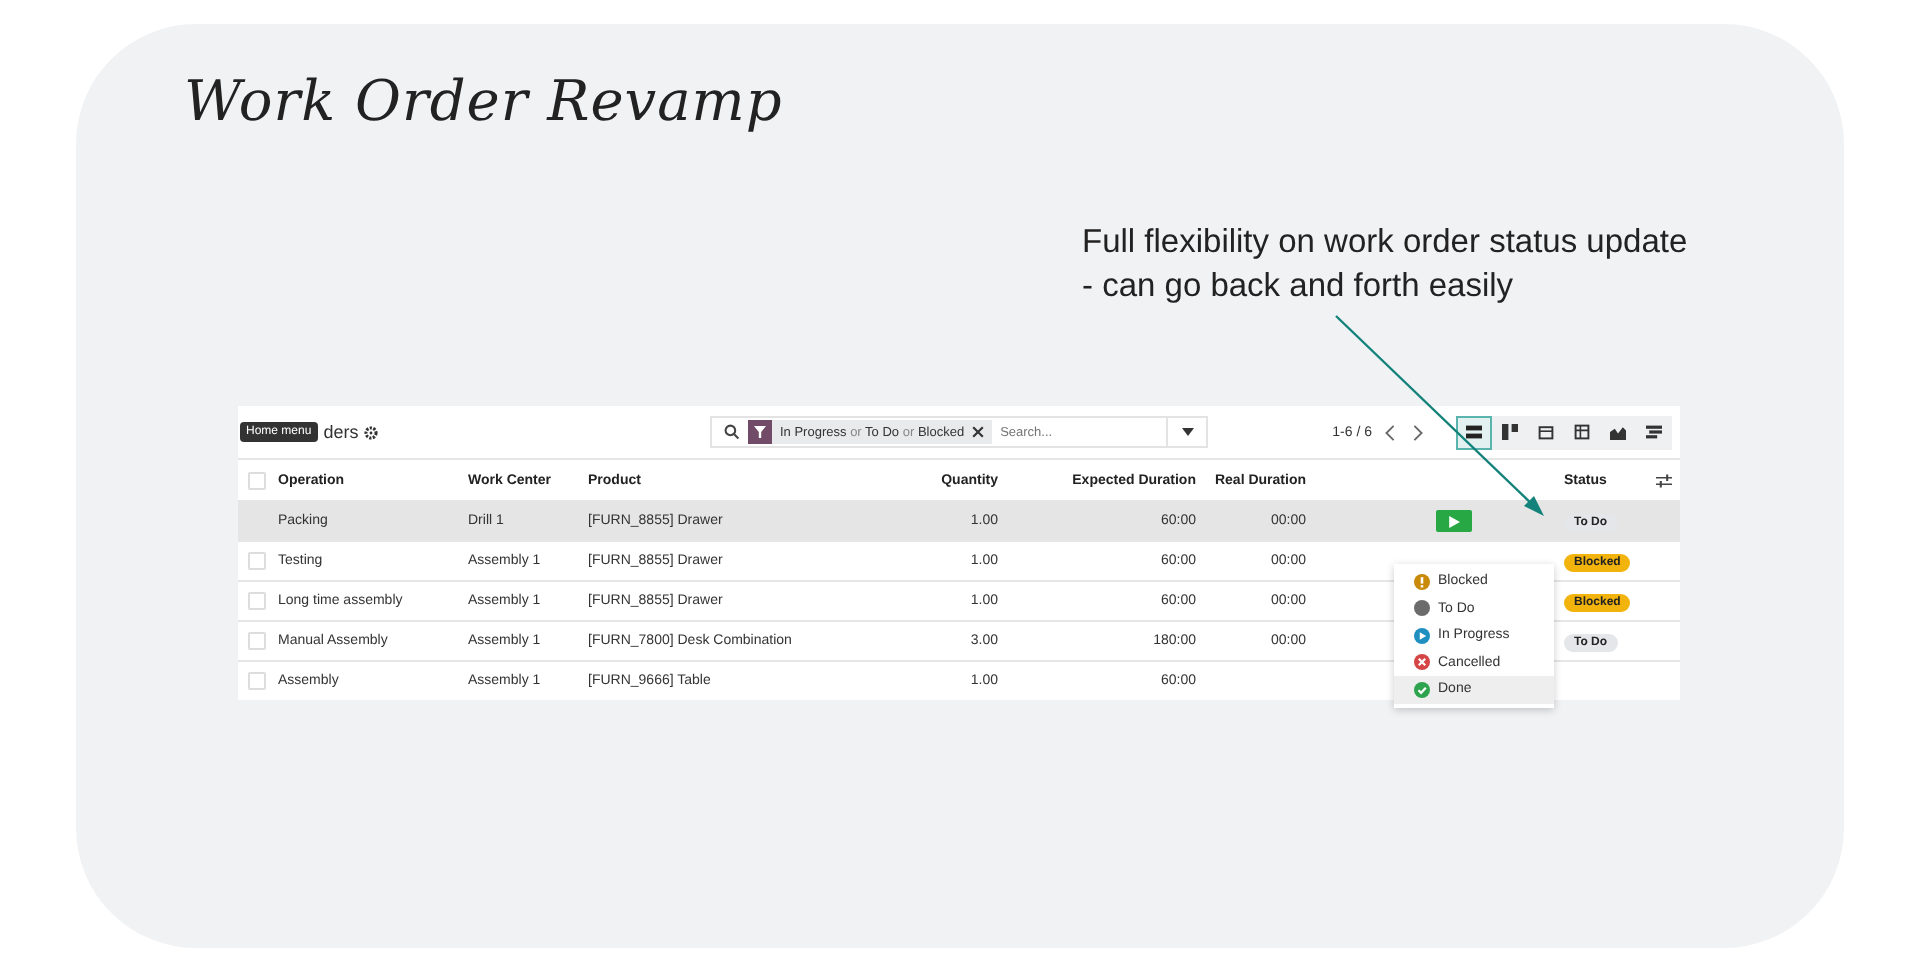 The height and width of the screenshot is (964, 1920). I want to click on breadcrumb: ders, so click(341, 432).